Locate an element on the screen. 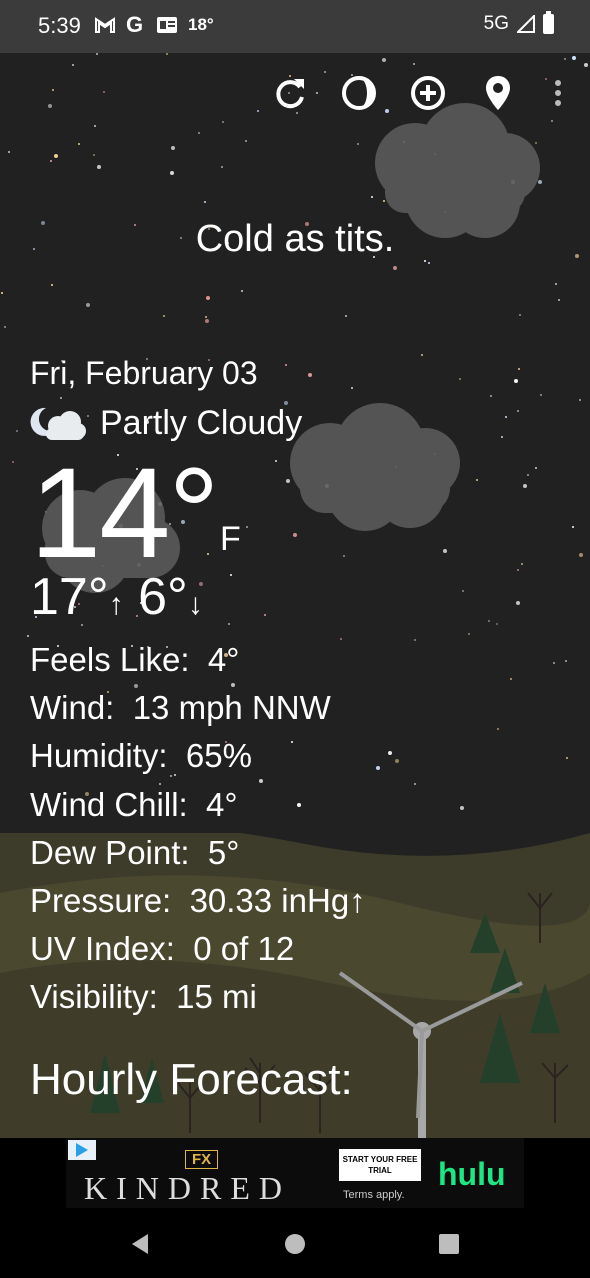 This screenshot has height=1278, width=590. refresh-icon is located at coordinates (290, 94).